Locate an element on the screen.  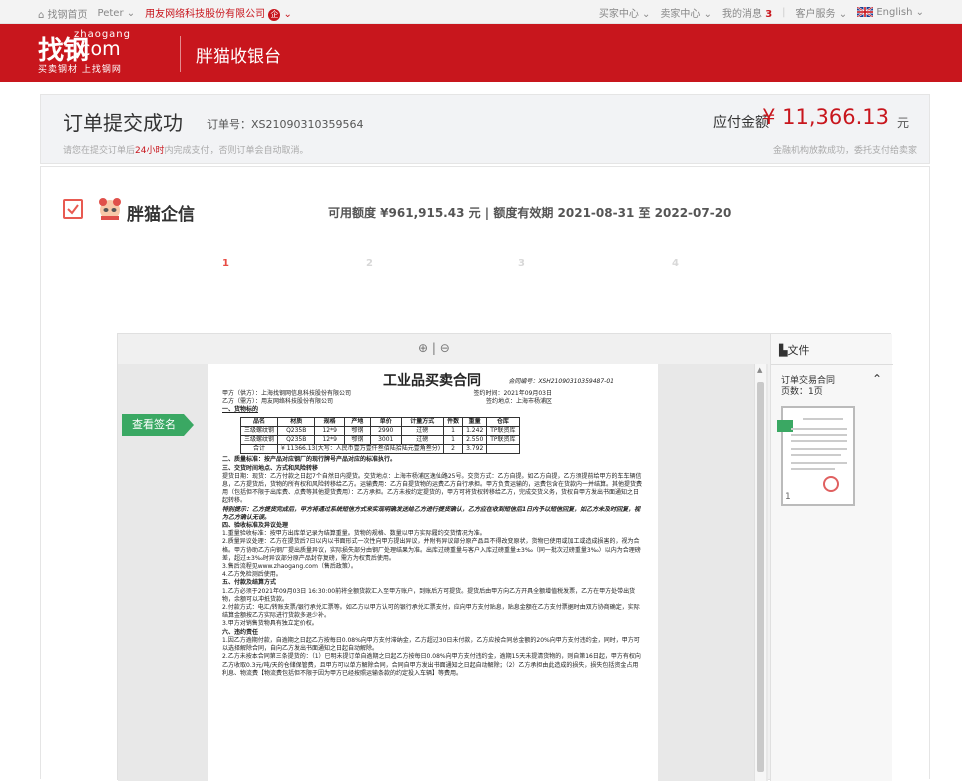
contract-number: 合同编号：XSH21090310359487-01 is located at coordinates (561, 381).